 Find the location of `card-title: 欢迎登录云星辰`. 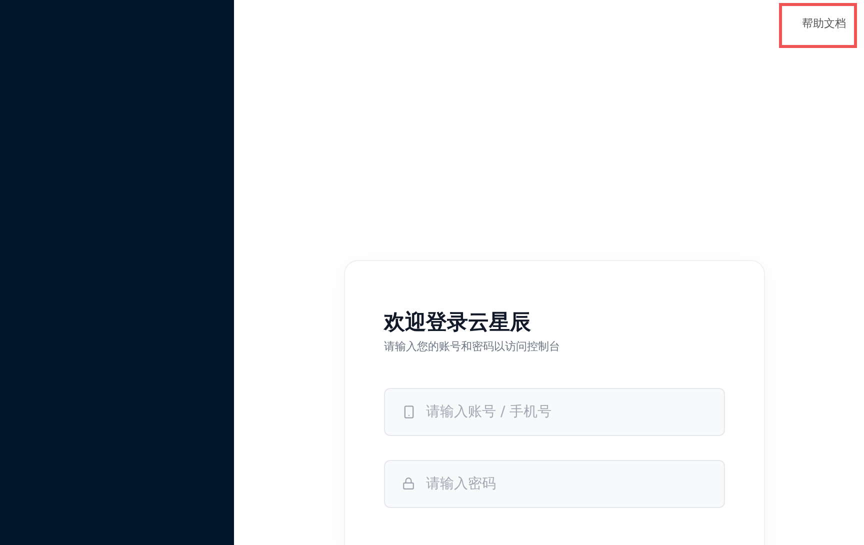

card-title: 欢迎登录云星辰 is located at coordinates (458, 322).